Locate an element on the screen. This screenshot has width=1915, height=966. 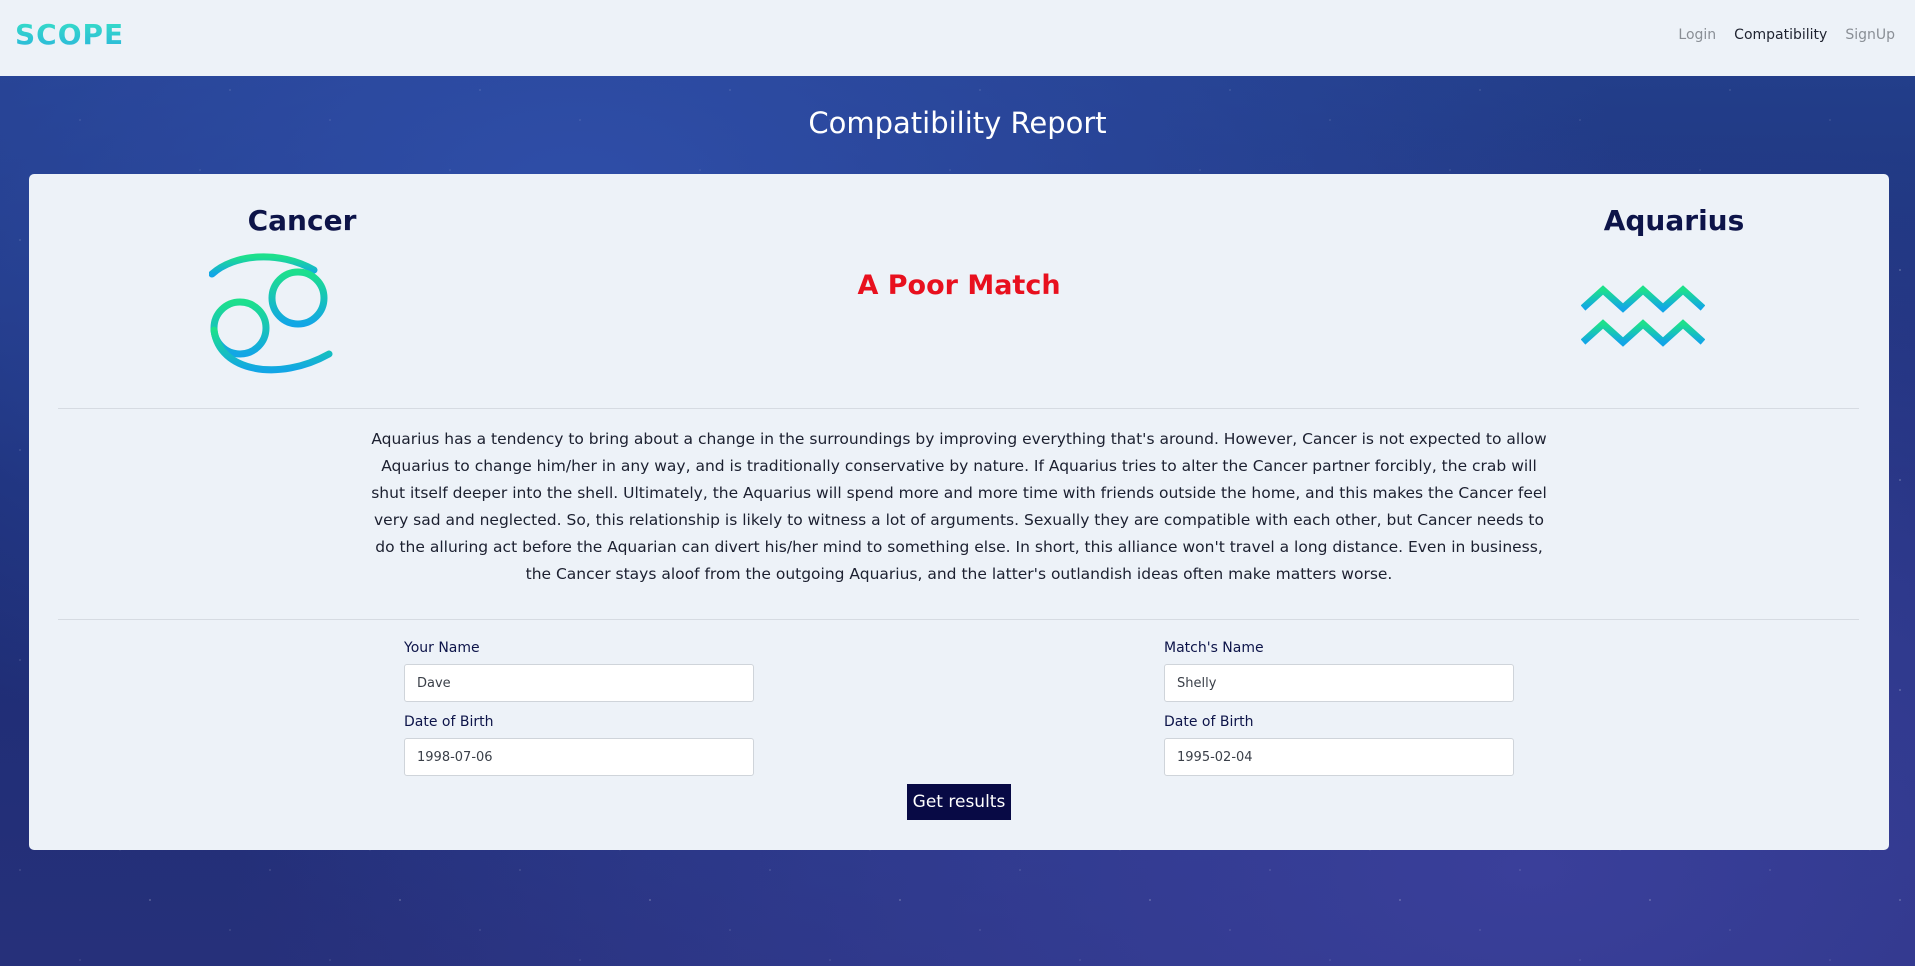
your-dob-label: Date of Birth is located at coordinates (449, 722).